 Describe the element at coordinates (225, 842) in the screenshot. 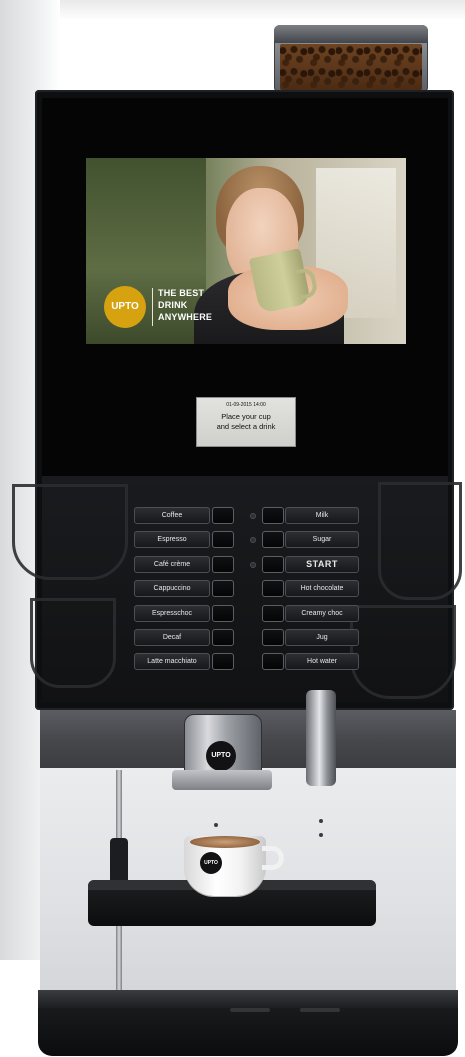

I see `coffee-in-cup` at that location.